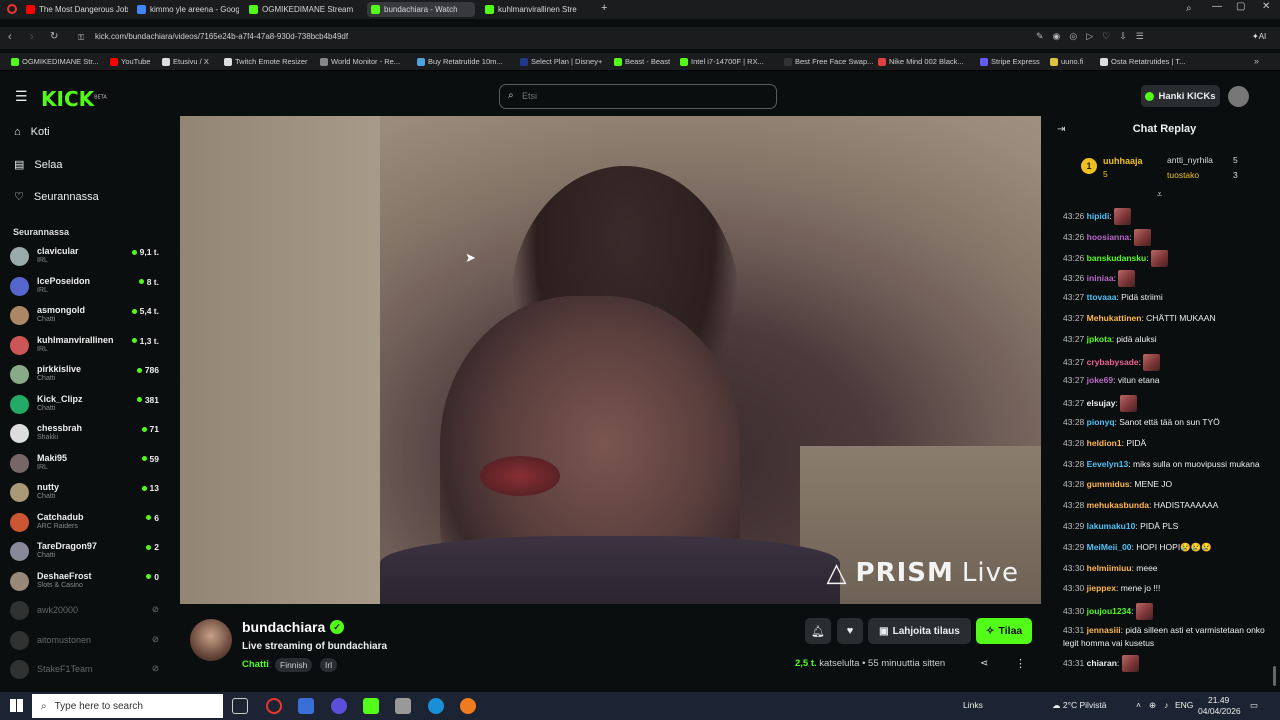 The height and width of the screenshot is (720, 1280). What do you see at coordinates (294, 665) in the screenshot?
I see `tag-finnish: Finnish` at bounding box center [294, 665].